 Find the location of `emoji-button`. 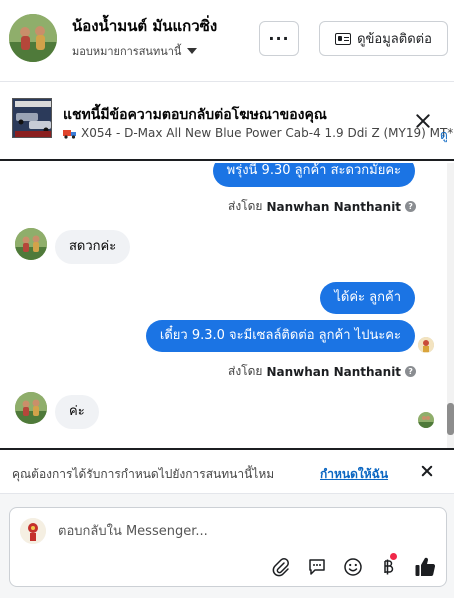

emoji-button is located at coordinates (353, 567).